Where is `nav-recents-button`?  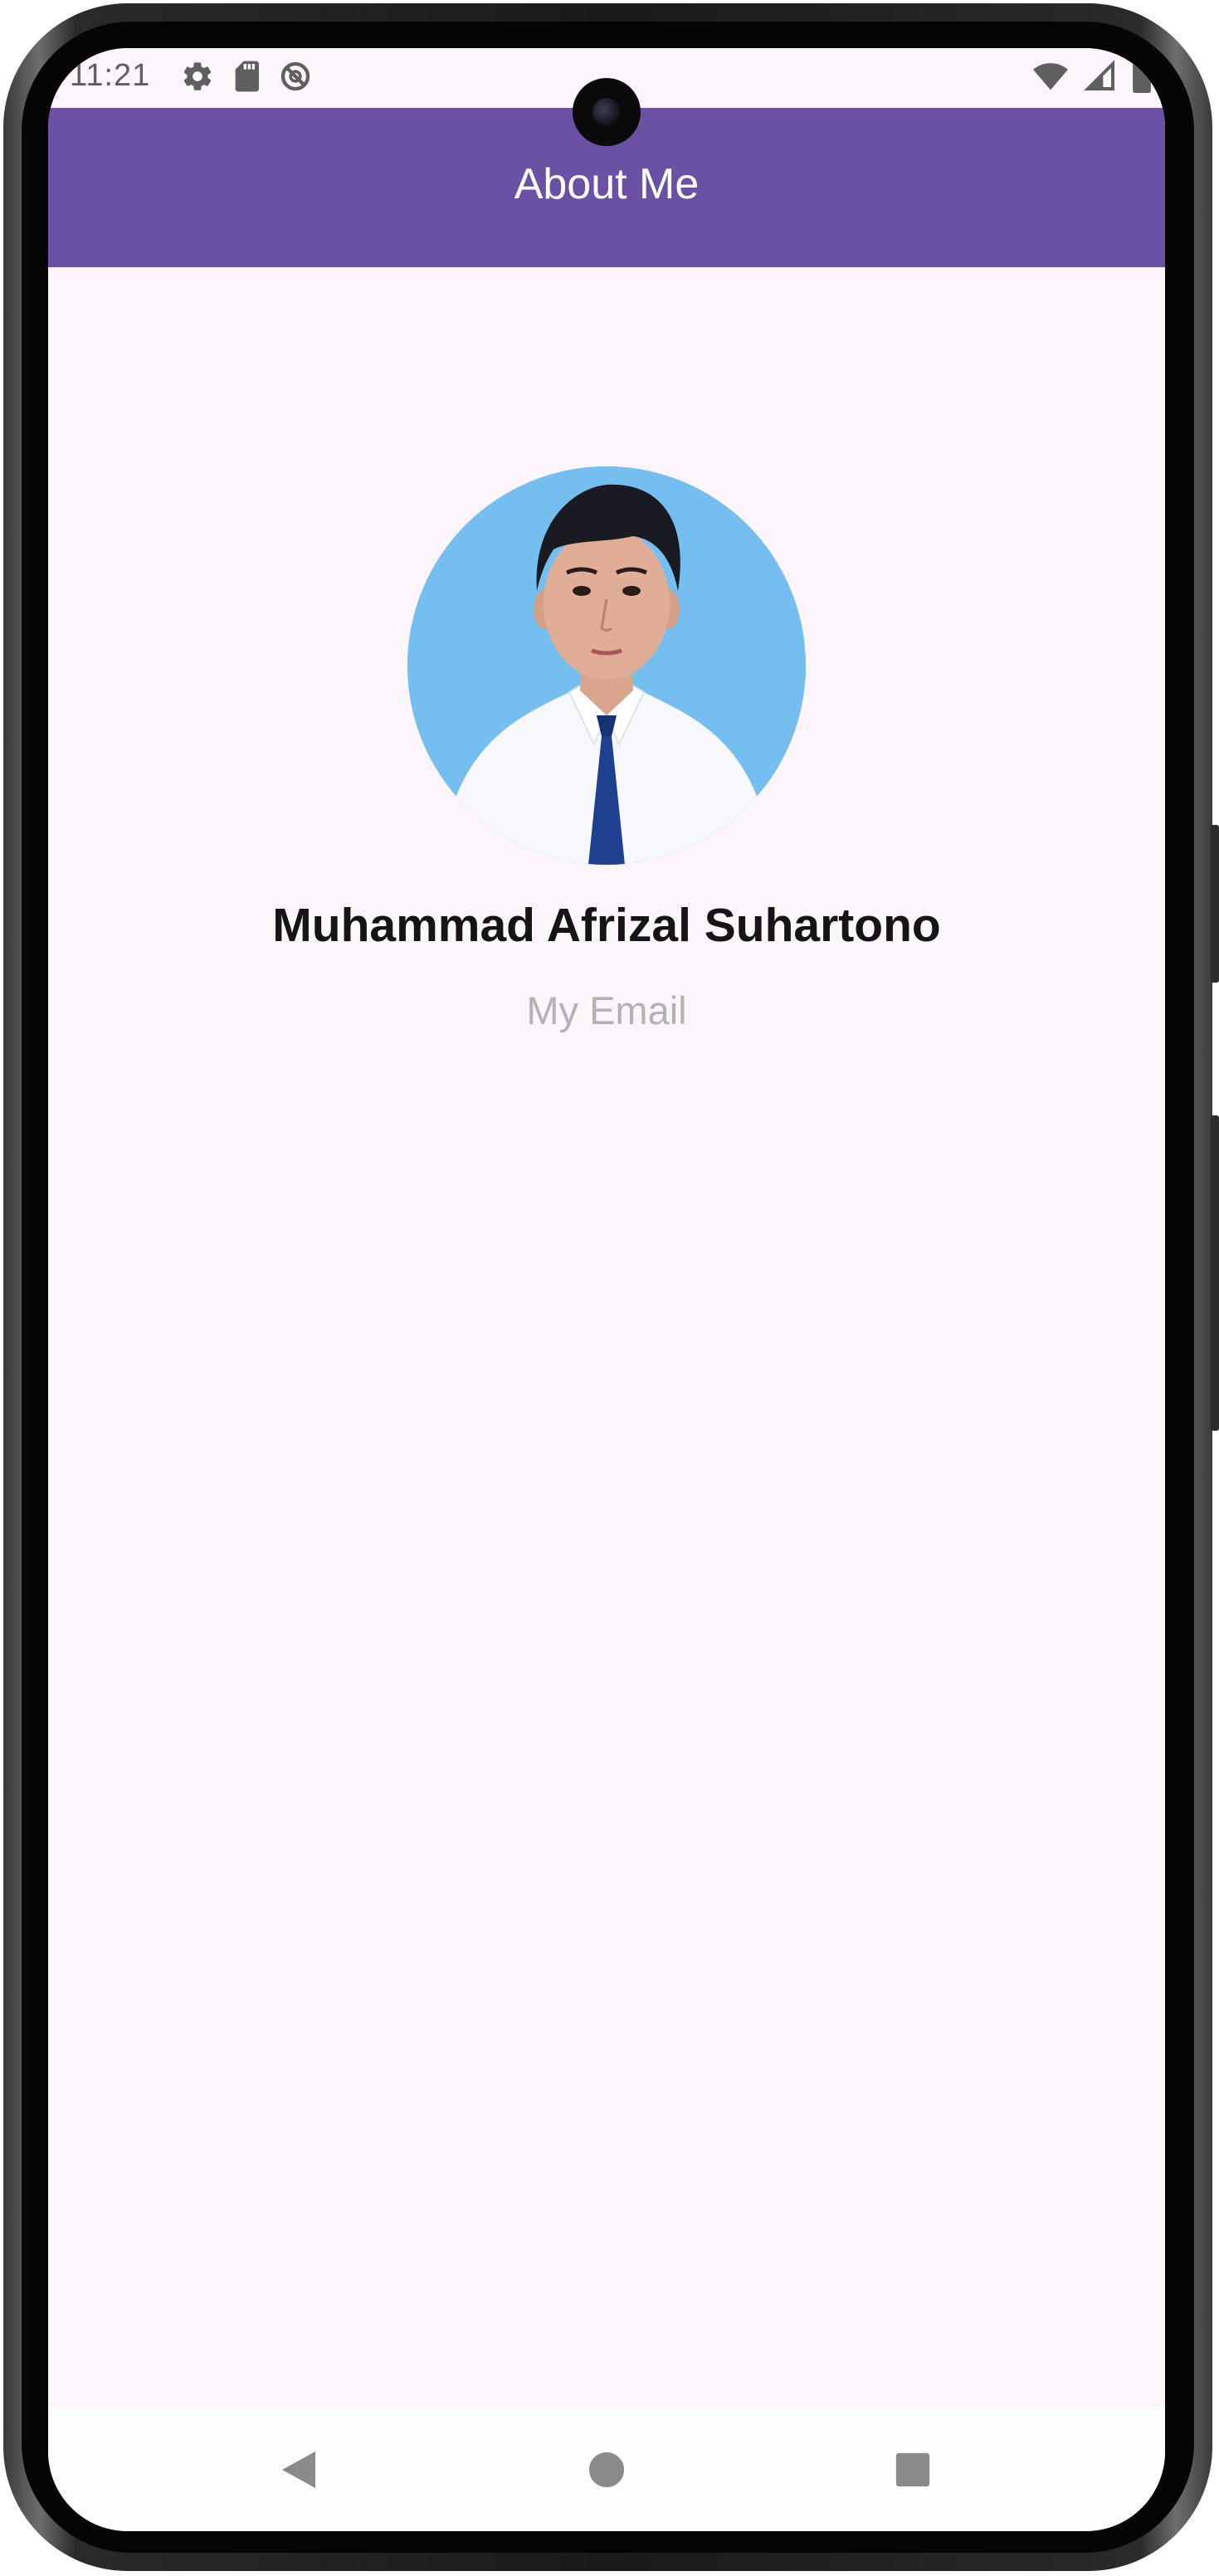
nav-recents-button is located at coordinates (913, 2472).